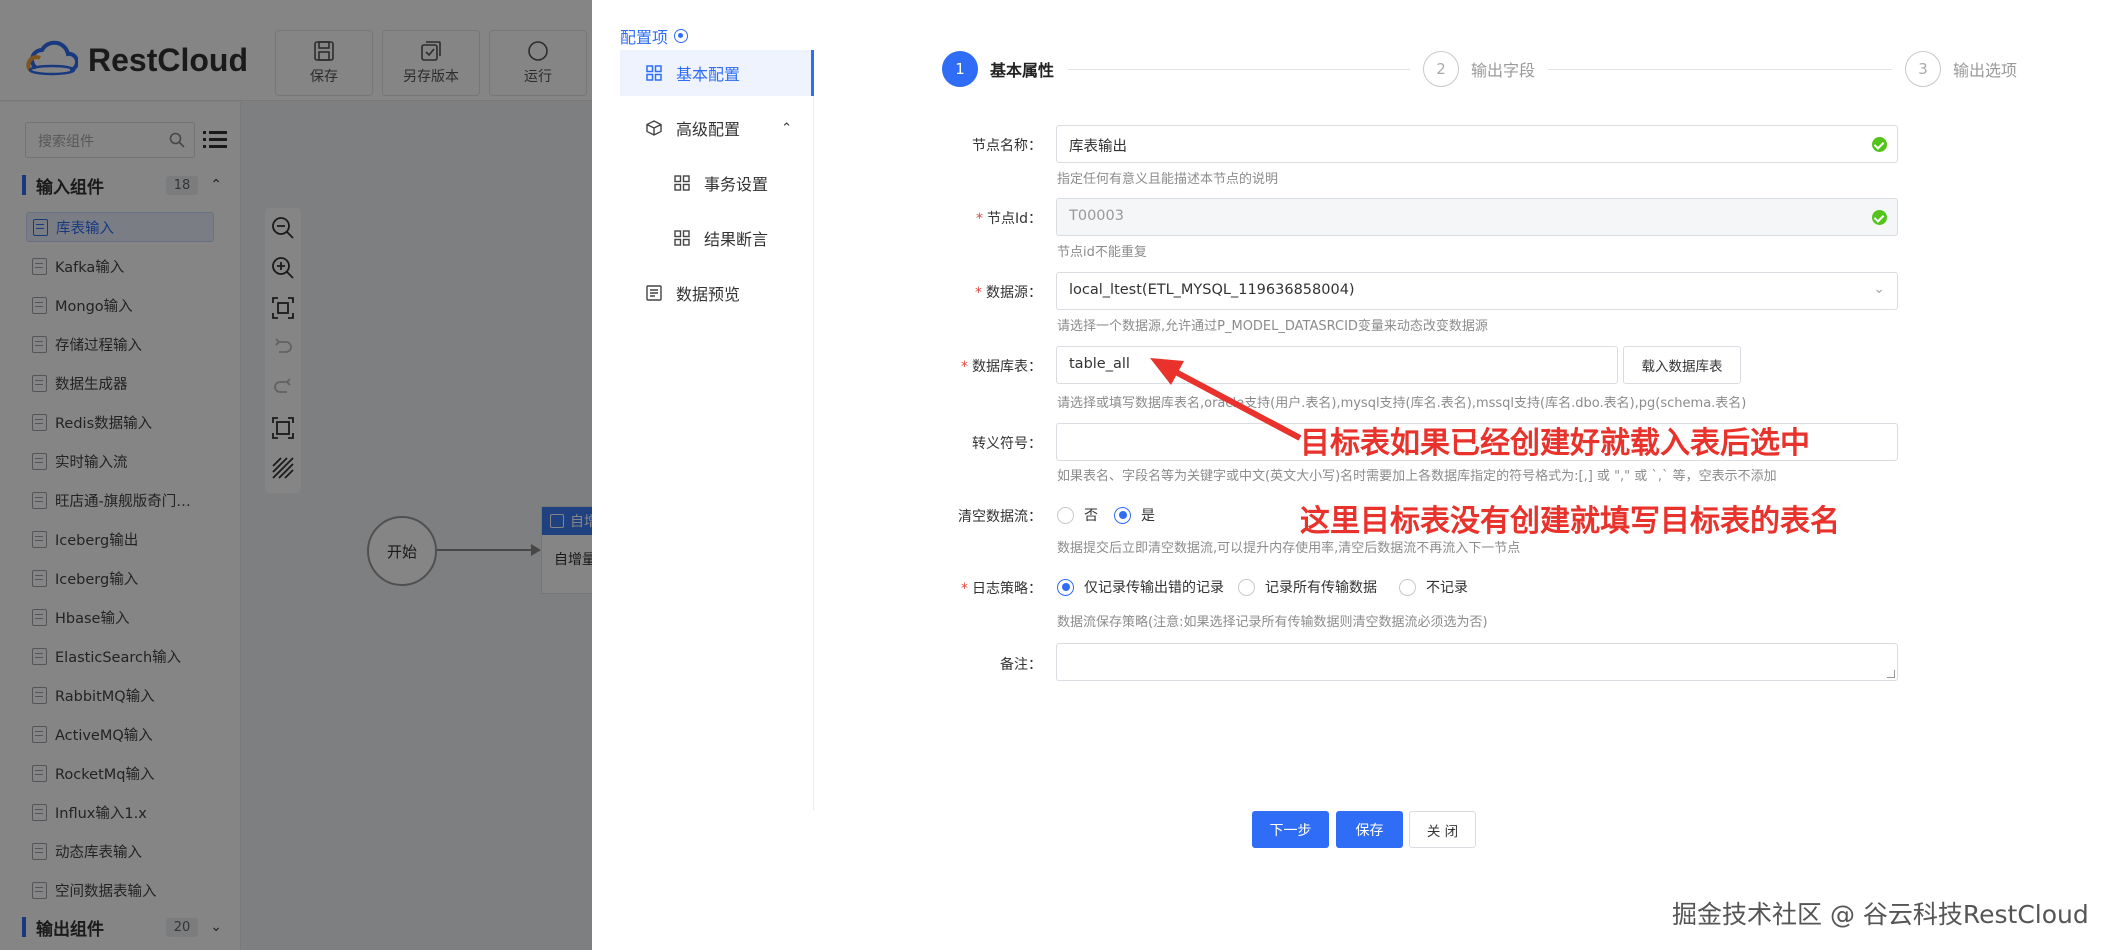  I want to click on step-number: 2, so click(1441, 69).